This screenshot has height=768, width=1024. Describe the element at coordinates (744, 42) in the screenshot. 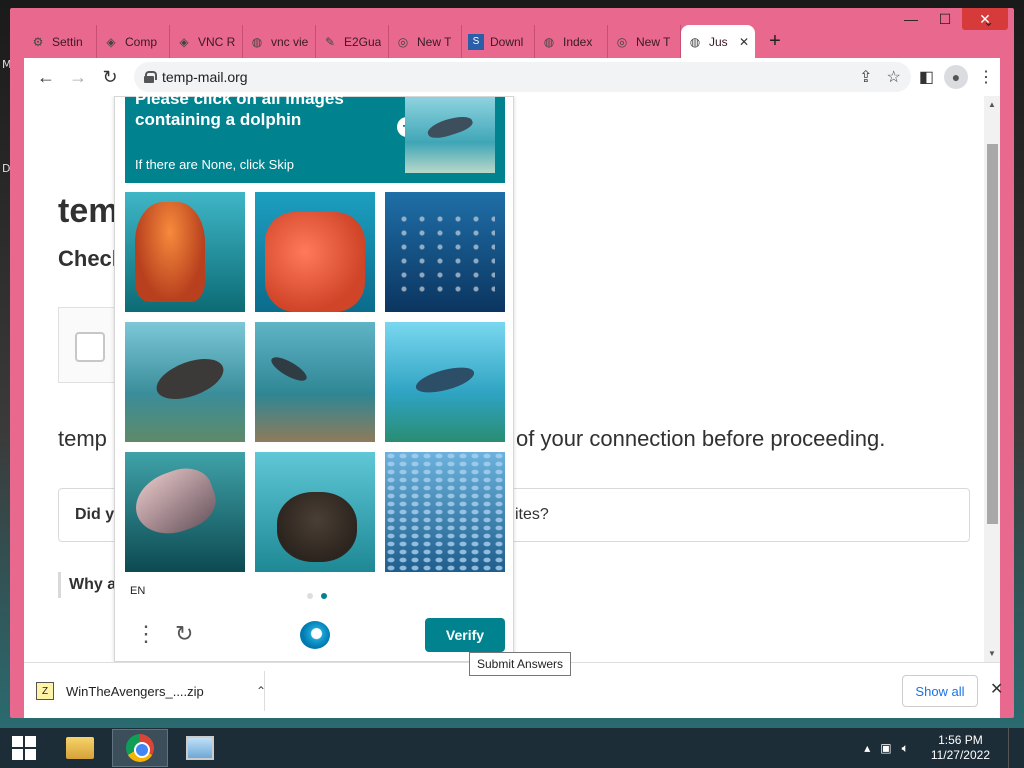

I see `close-tab-icon: ✕` at that location.